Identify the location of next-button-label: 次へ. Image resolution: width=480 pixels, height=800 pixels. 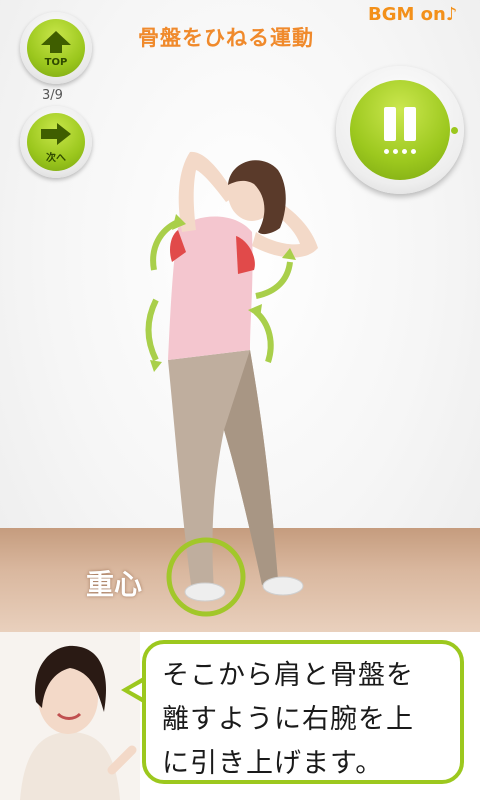
(56, 158).